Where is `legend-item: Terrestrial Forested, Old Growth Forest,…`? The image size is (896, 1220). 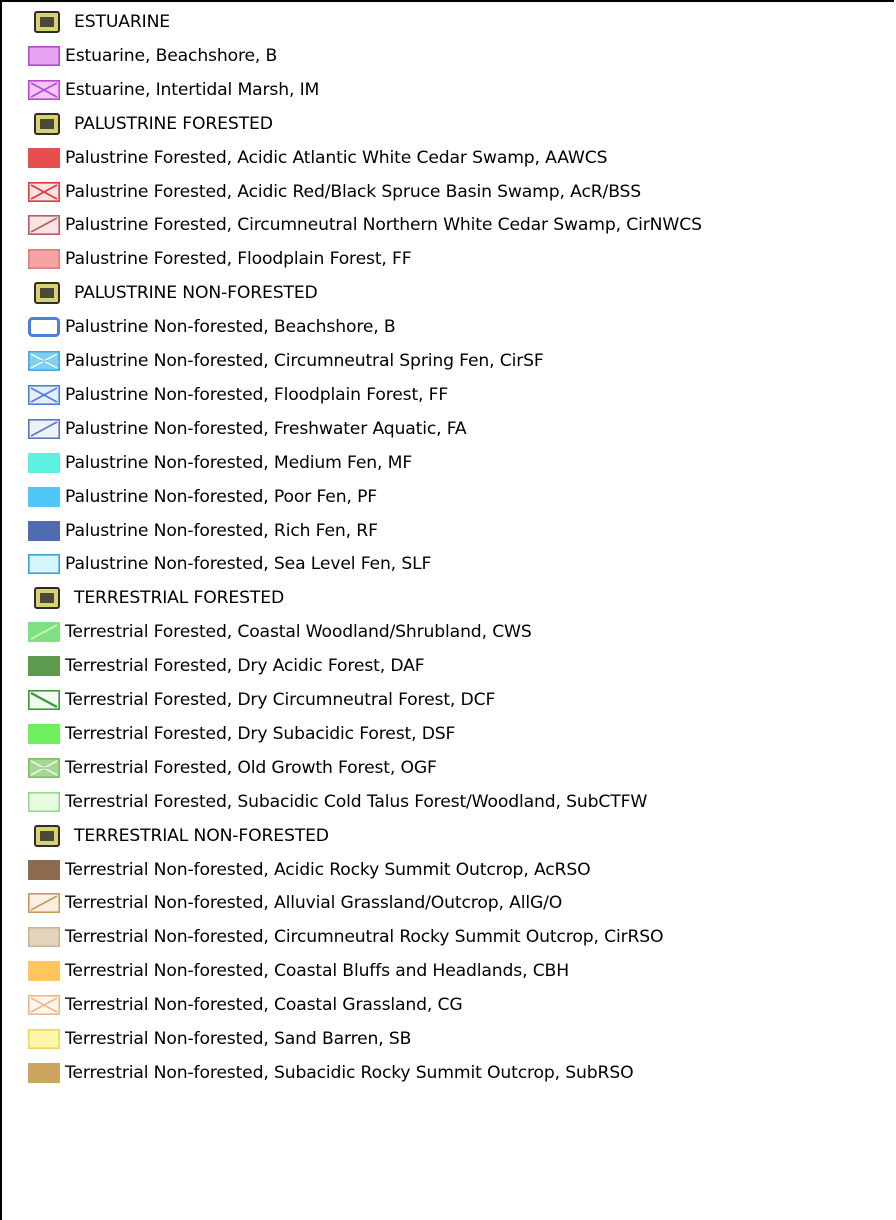
legend-item: Terrestrial Forested, Old Growth Forest,… is located at coordinates (448, 768).